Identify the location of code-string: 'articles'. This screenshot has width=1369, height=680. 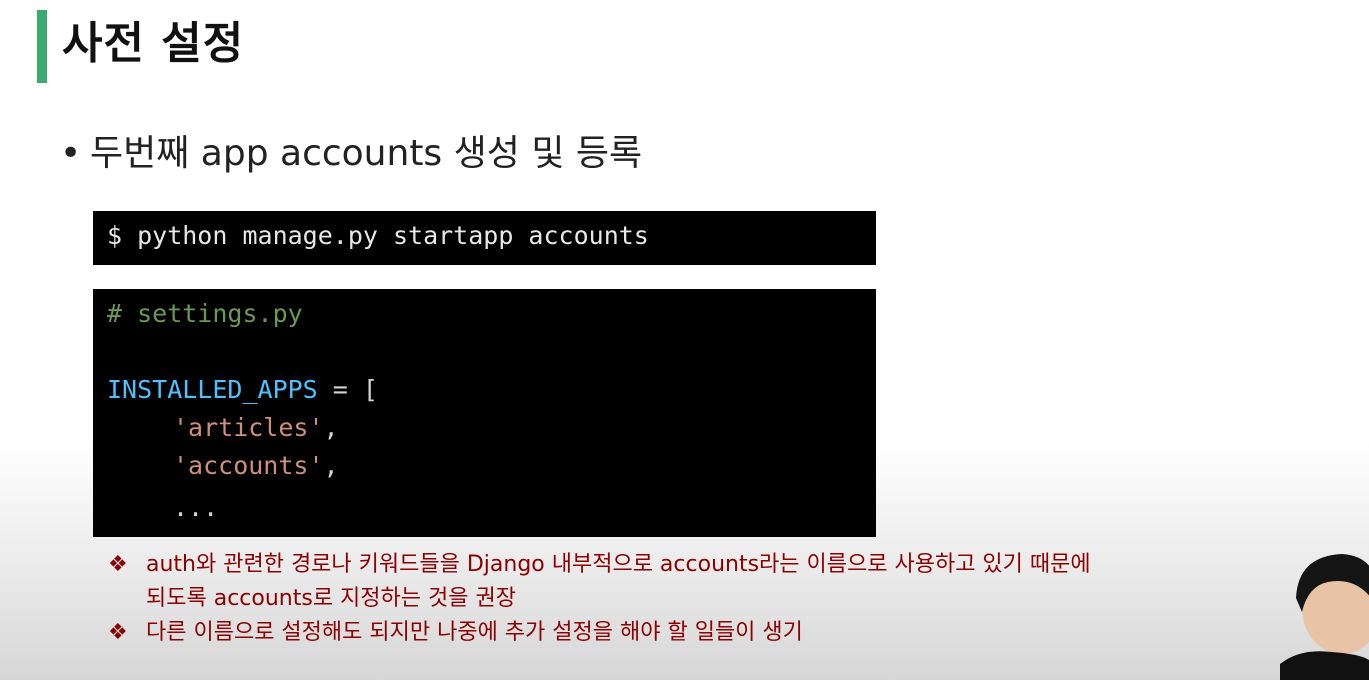
(248, 427).